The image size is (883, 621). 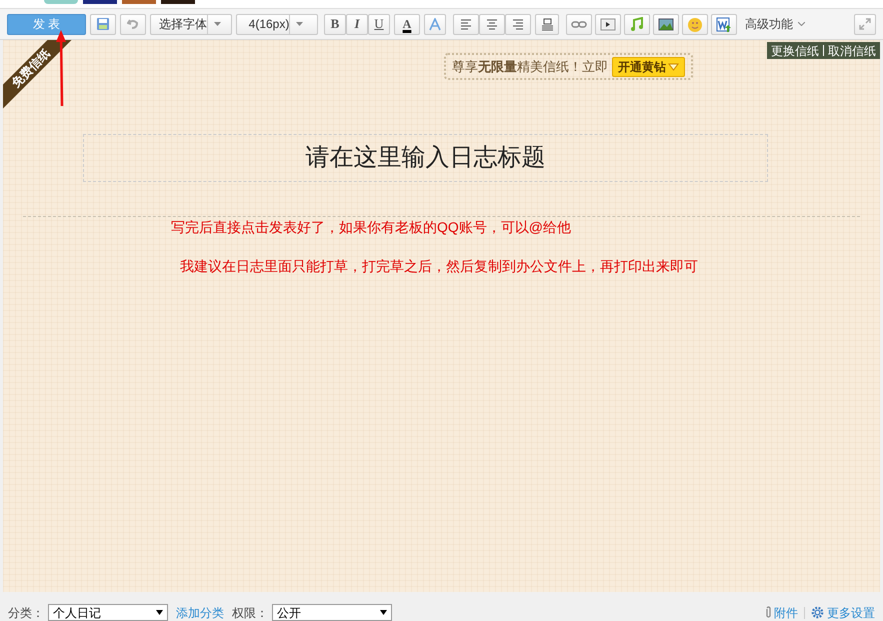 I want to click on bold-button: B, so click(x=335, y=24).